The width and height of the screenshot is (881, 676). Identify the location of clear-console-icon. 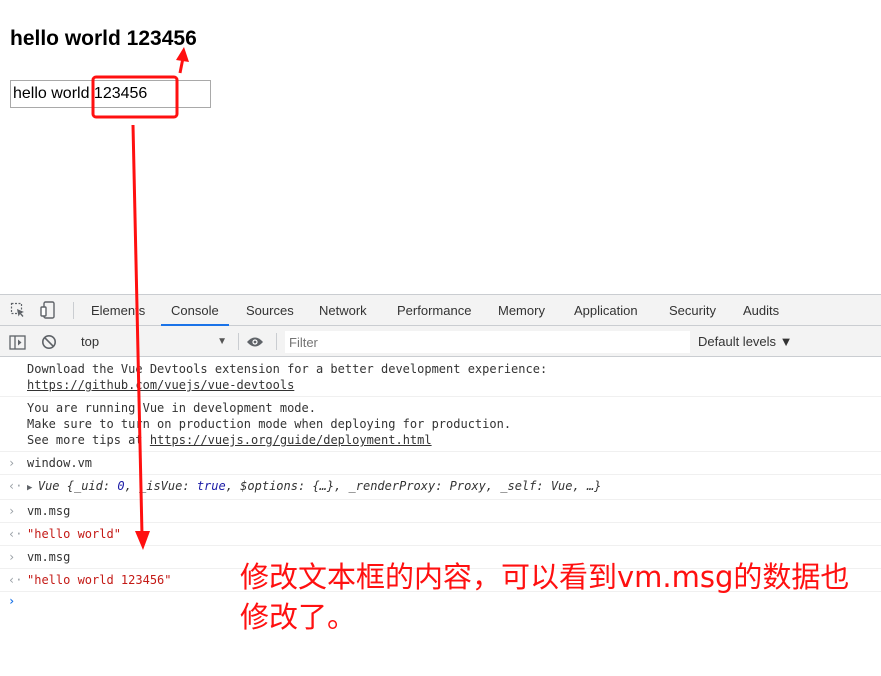
(49, 342).